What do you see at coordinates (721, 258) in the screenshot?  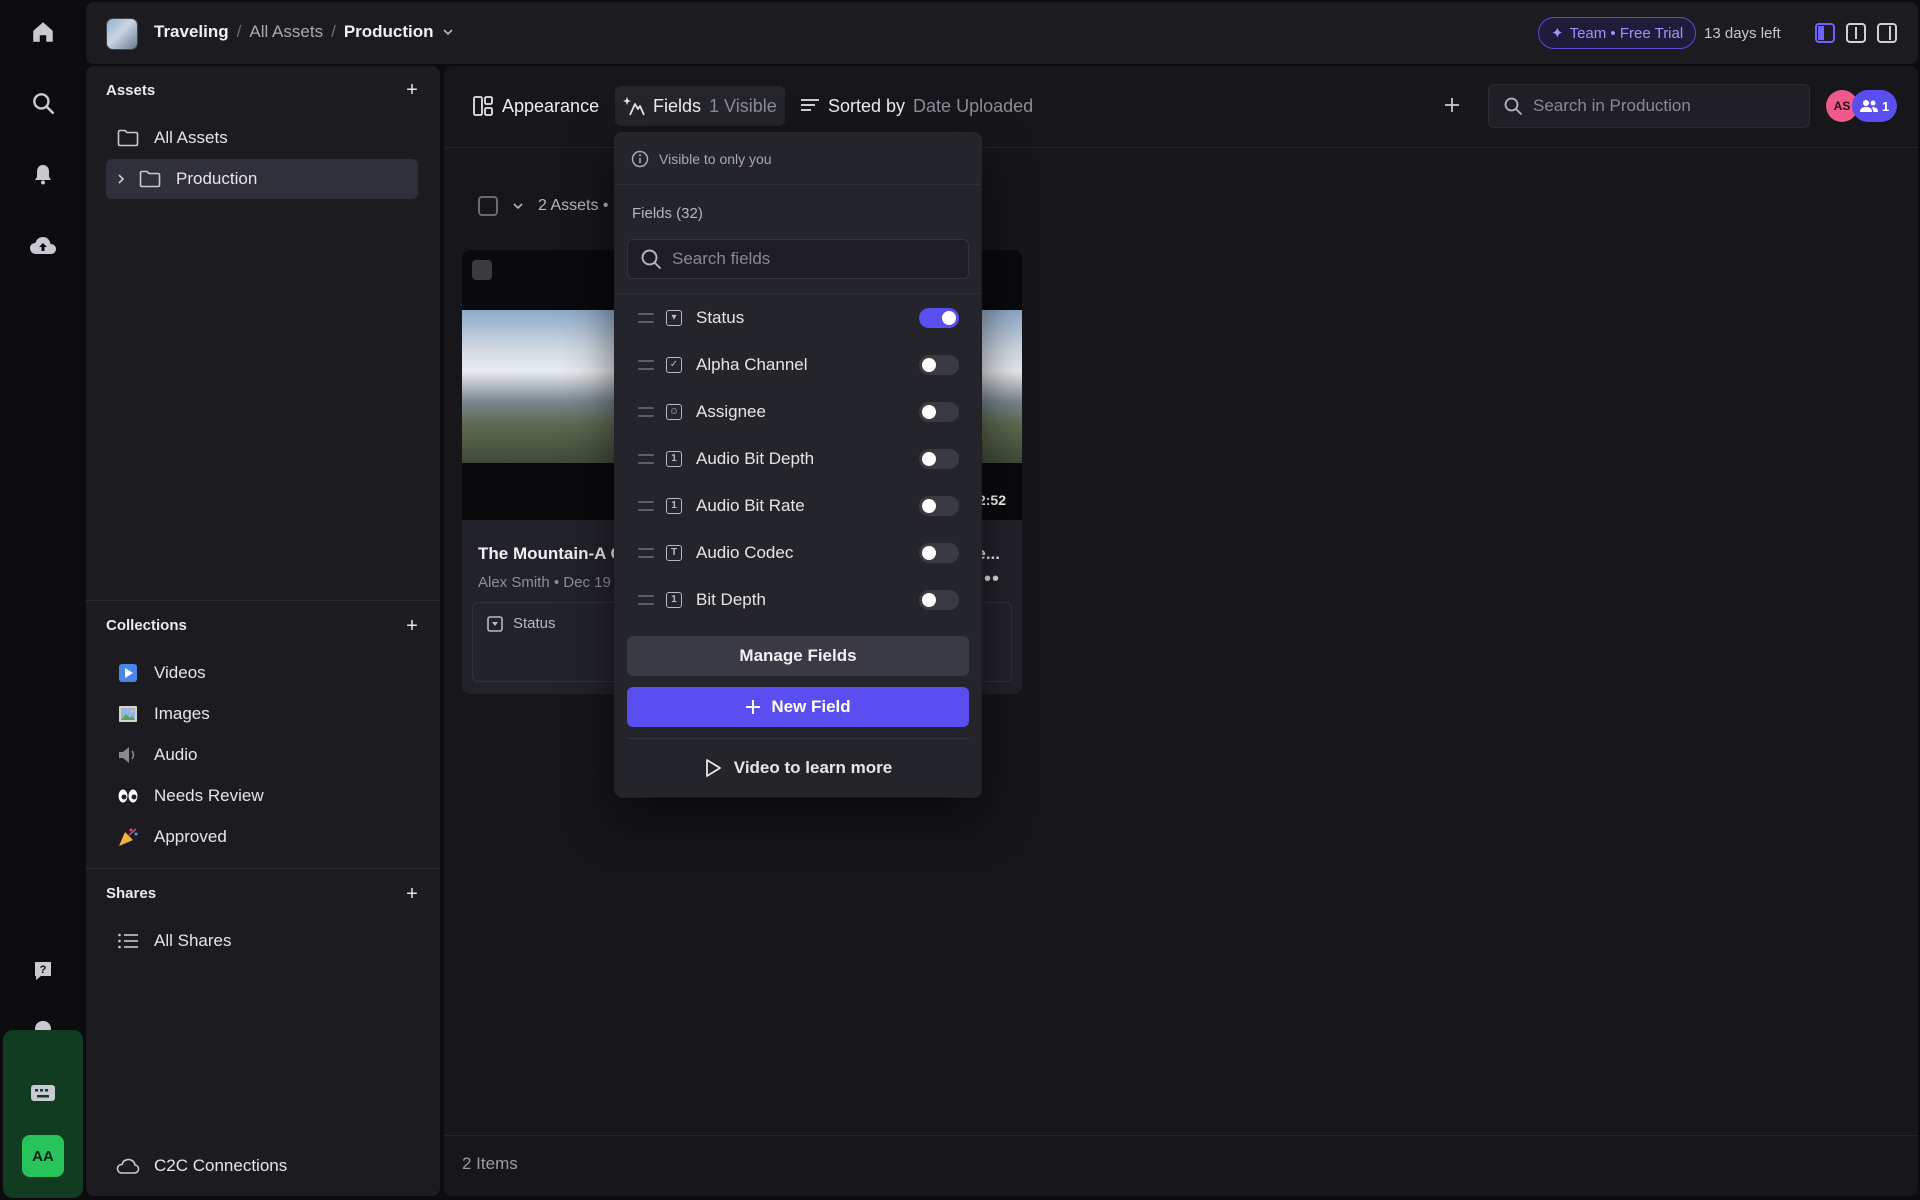 I see `search-fields-placeholder: Search fields` at bounding box center [721, 258].